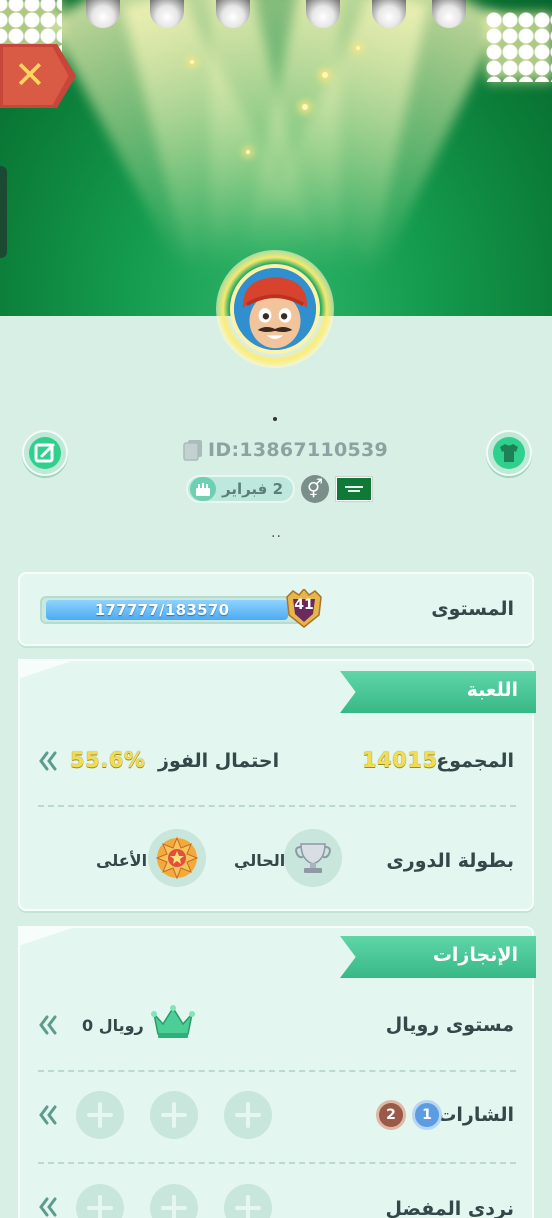 Image resolution: width=552 pixels, height=1218 pixels. Describe the element at coordinates (113, 1025) in the screenshot. I see `royal-level-value: رويال 0` at that location.